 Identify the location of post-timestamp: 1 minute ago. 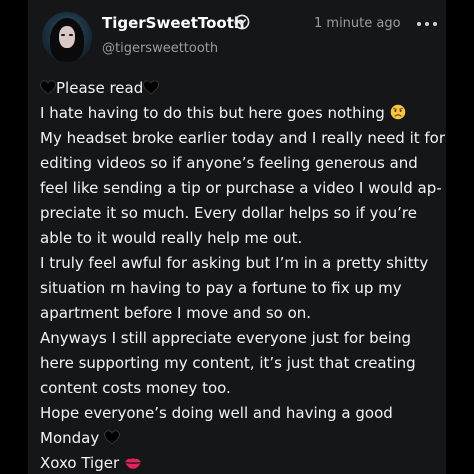
(357, 23).